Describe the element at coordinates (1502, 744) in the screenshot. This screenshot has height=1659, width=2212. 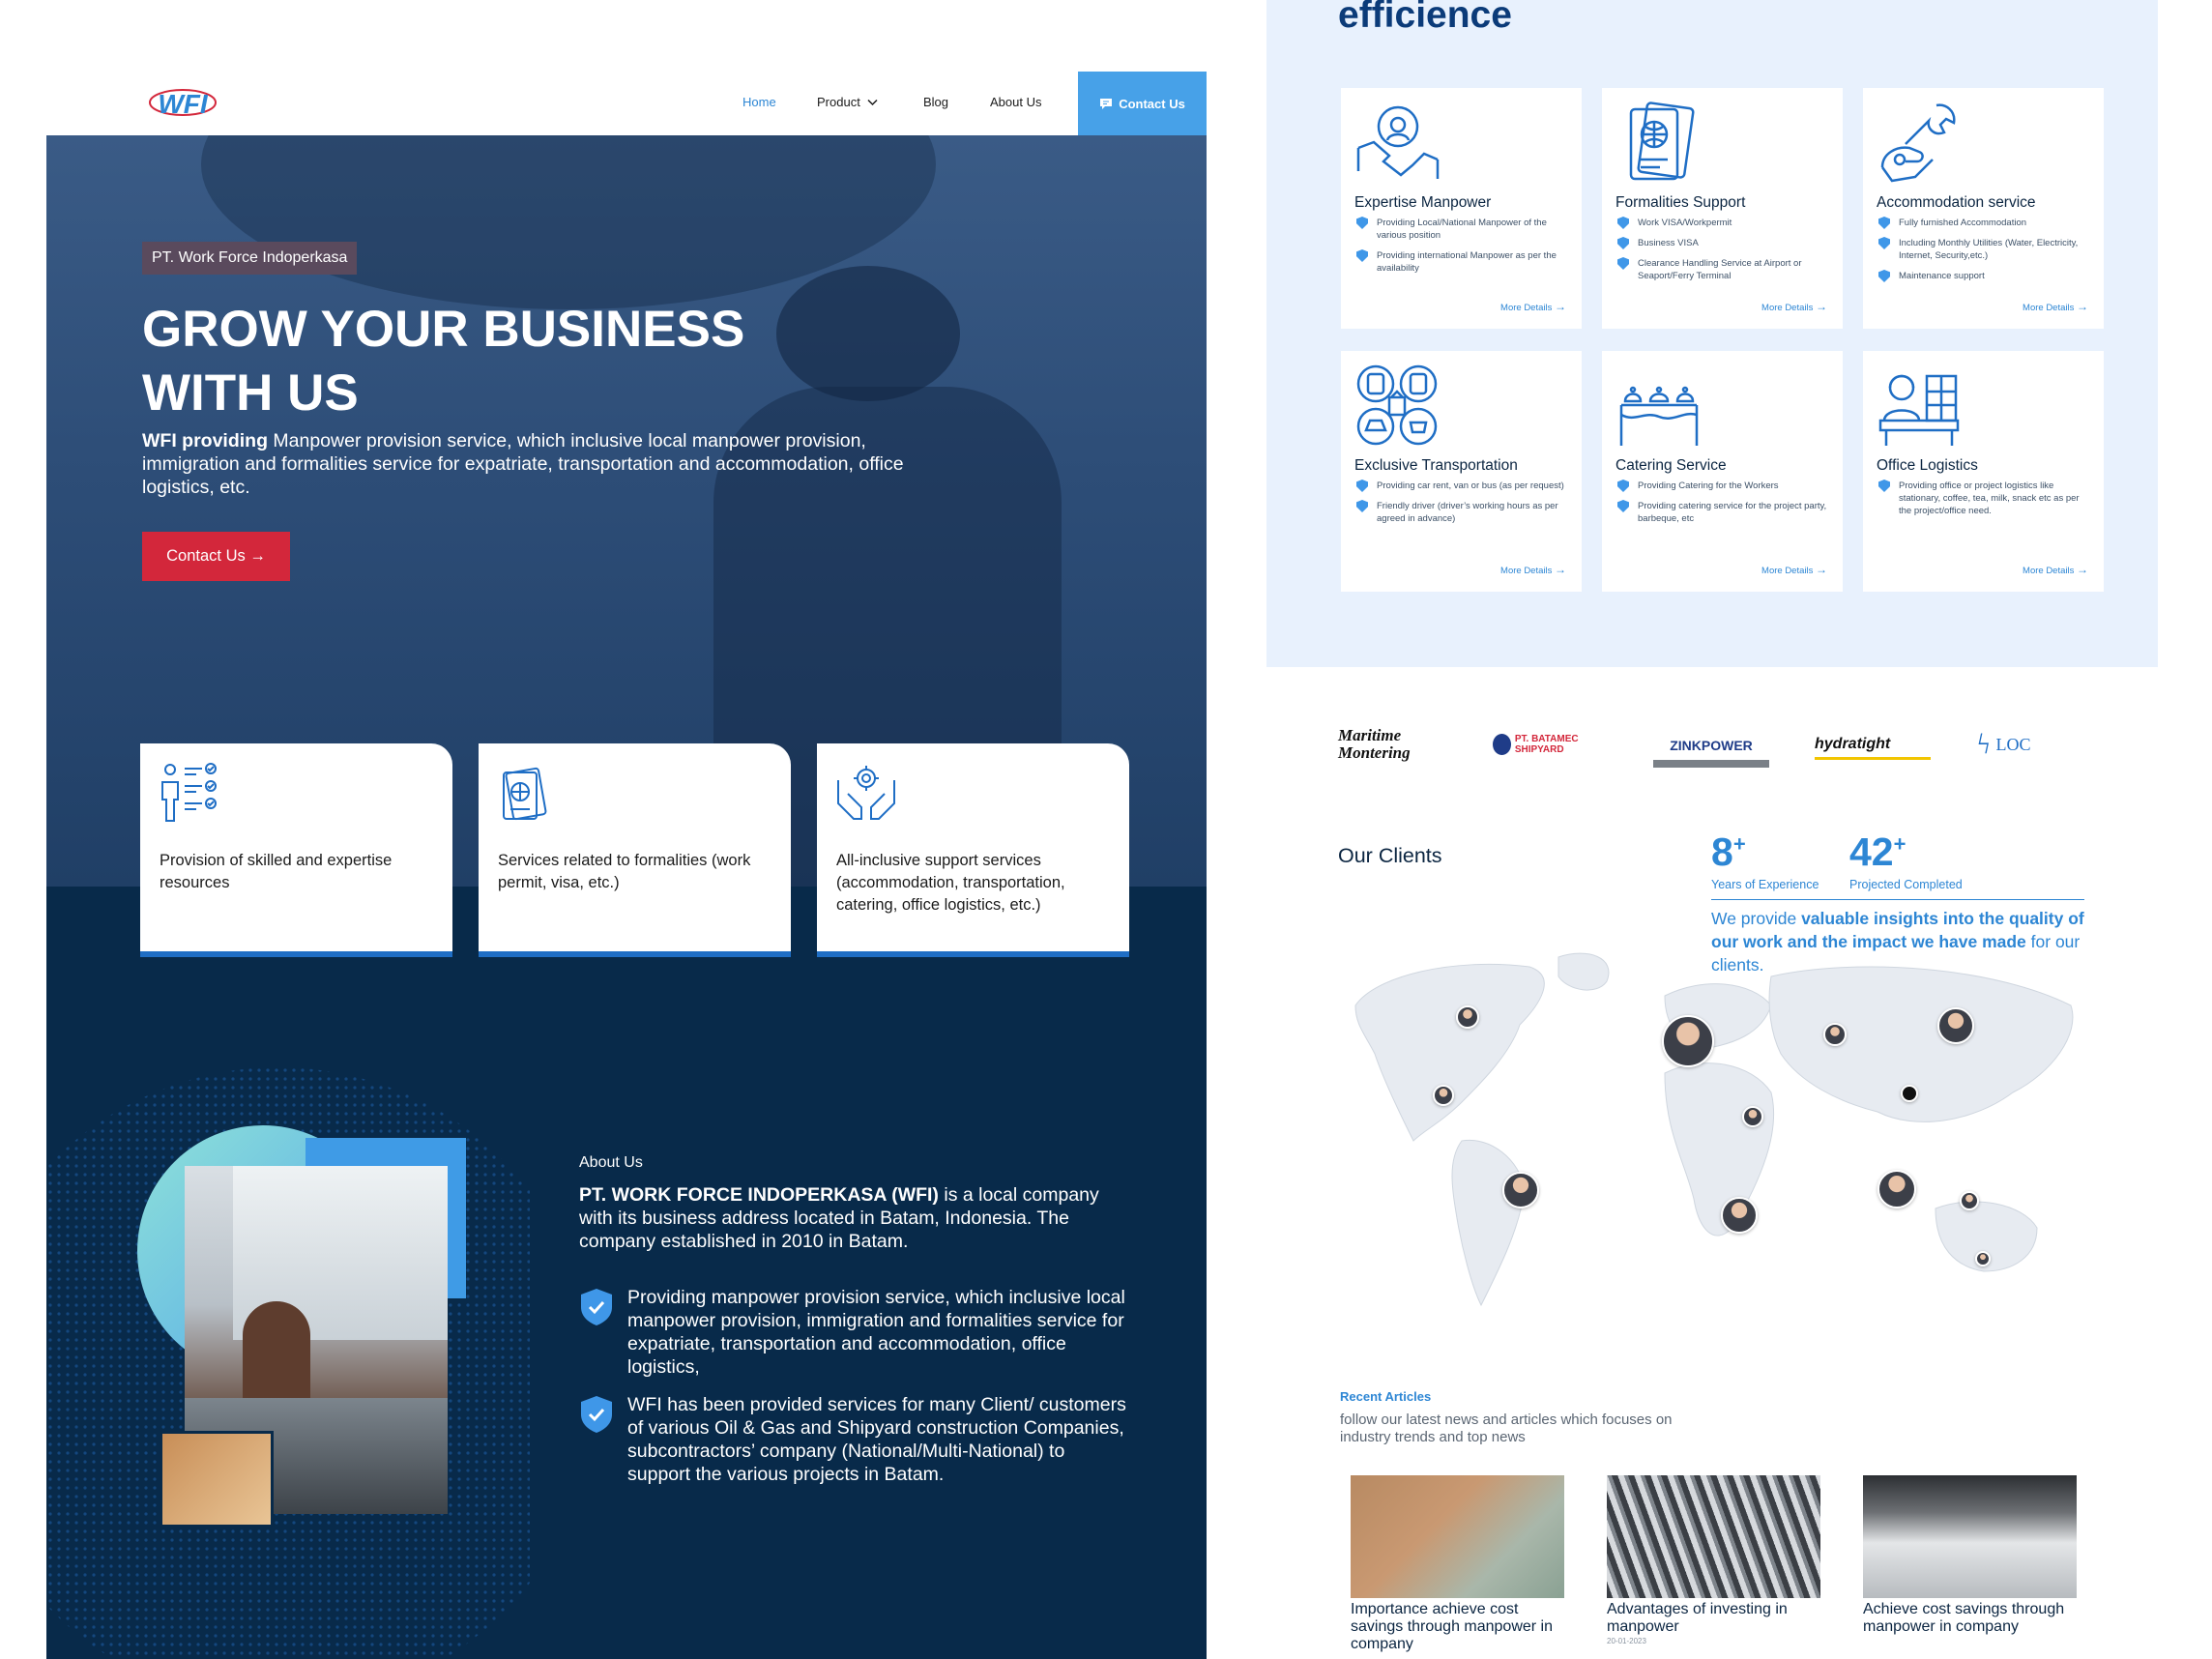
I see `bmc-badge` at that location.